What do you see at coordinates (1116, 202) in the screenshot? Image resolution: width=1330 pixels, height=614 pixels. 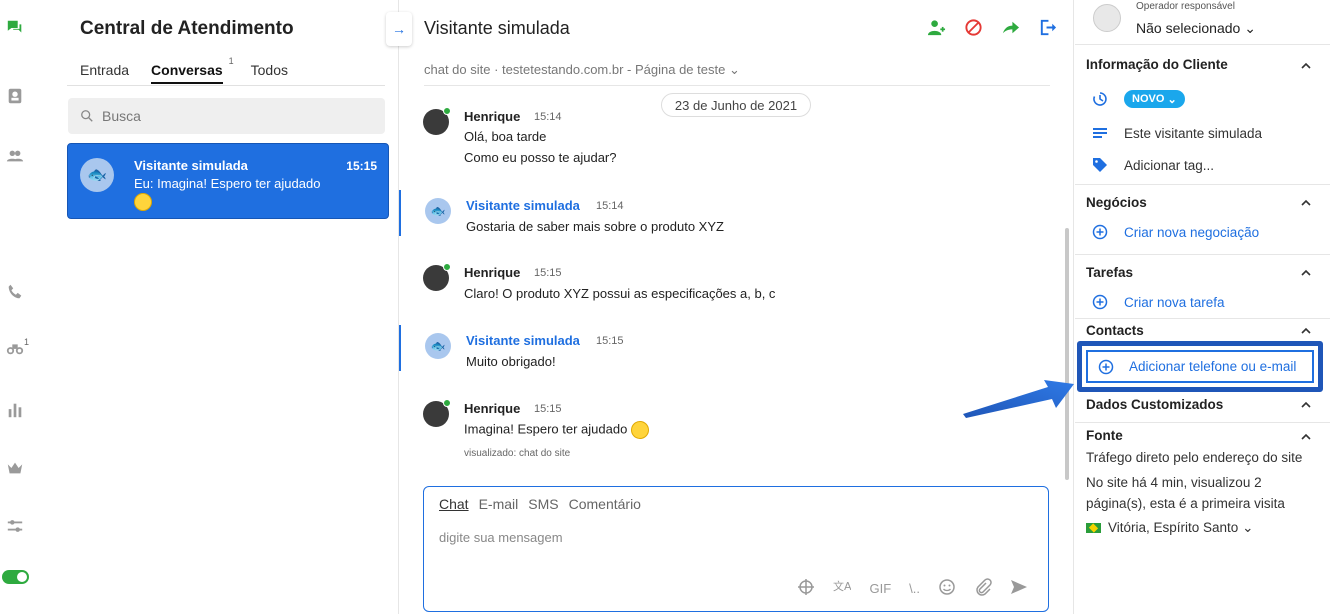 I see `section-title-business: Negócios` at bounding box center [1116, 202].